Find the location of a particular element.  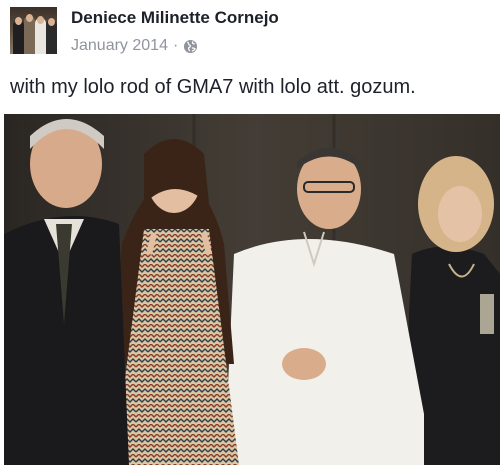

post-meta: January 2014 · is located at coordinates (134, 46).